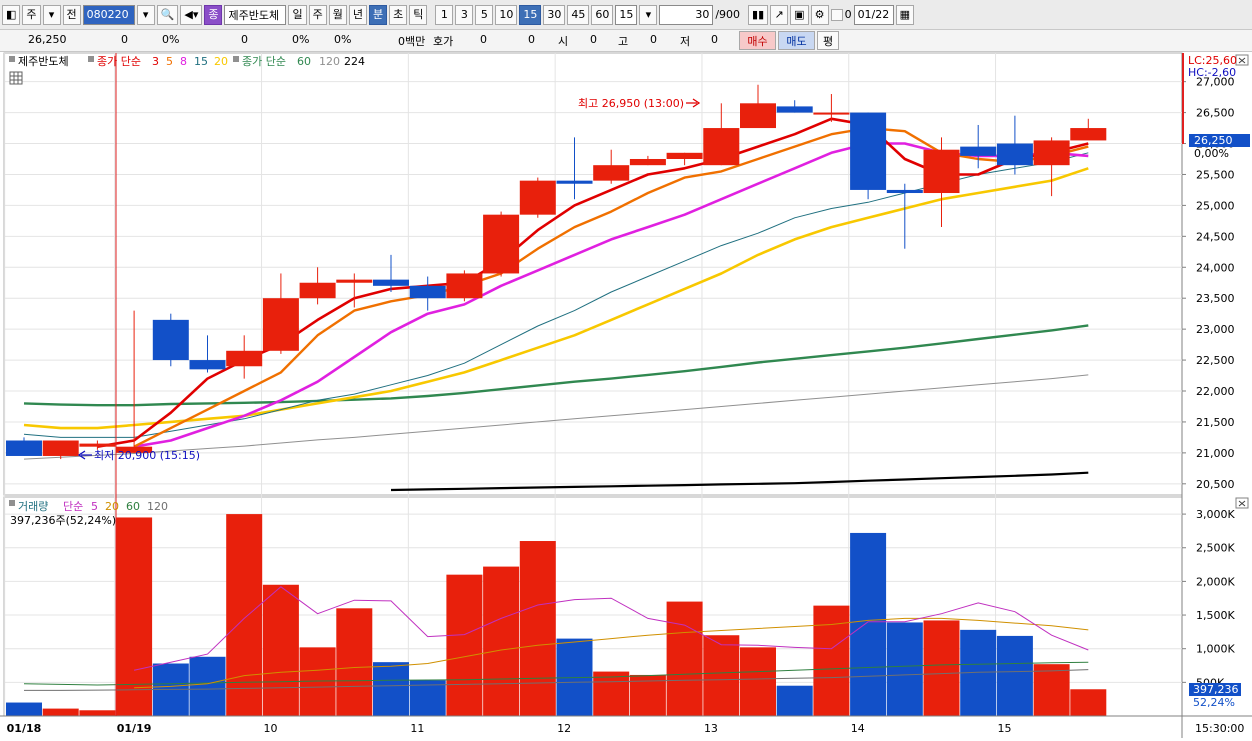  I want to click on change-percent: 0%, so click(171, 39).